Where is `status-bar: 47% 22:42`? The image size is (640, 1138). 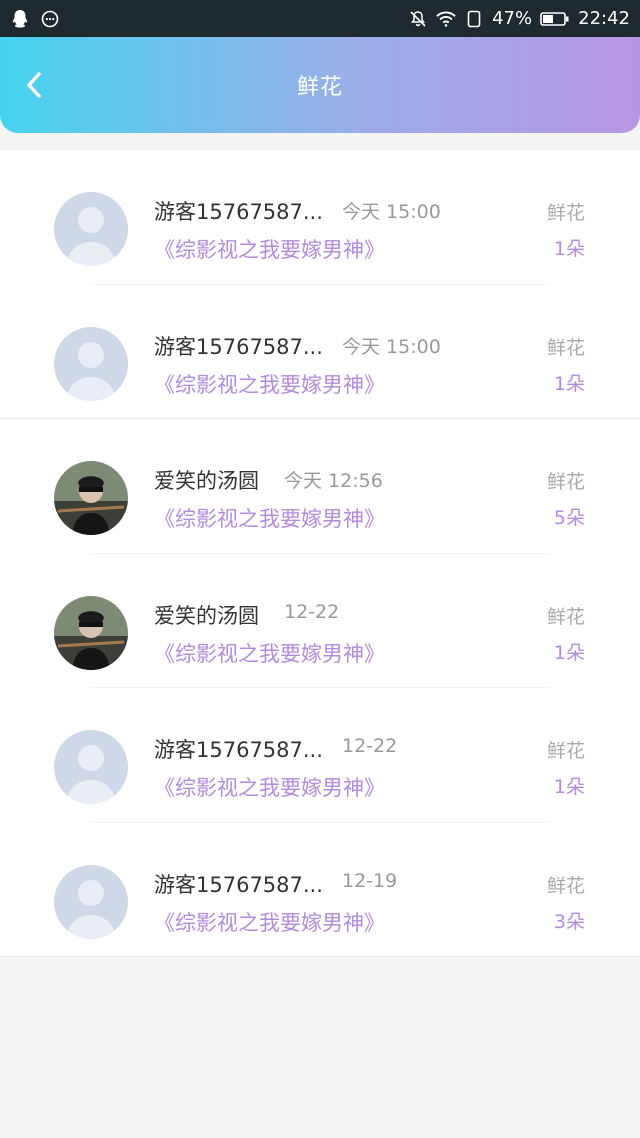
status-bar: 47% 22:42 is located at coordinates (320, 18).